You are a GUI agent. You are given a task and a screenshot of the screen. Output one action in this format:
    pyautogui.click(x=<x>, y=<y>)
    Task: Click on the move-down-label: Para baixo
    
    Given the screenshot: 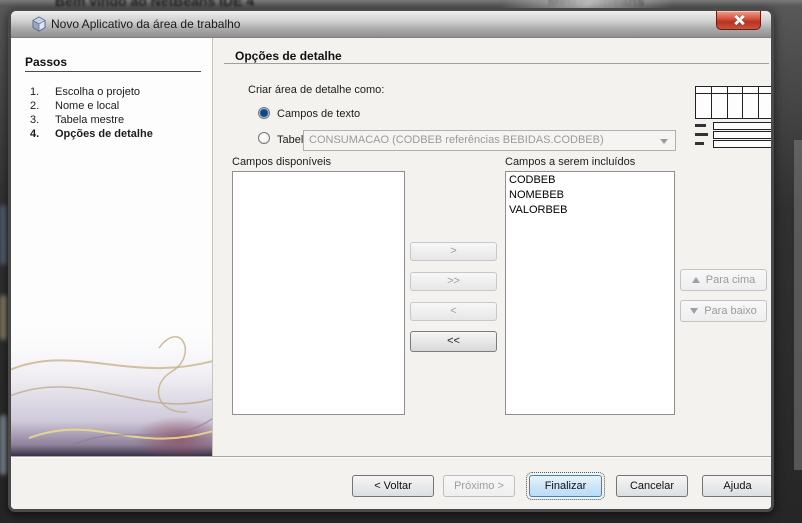 What is the action you would take?
    pyautogui.click(x=730, y=311)
    